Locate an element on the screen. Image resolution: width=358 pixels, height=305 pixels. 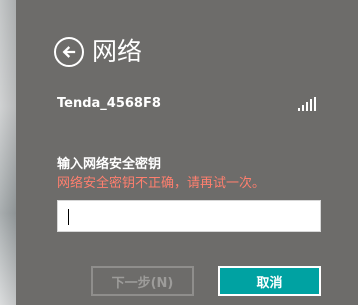
security-key-label: 输入网络安全密钥 is located at coordinates (109, 164).